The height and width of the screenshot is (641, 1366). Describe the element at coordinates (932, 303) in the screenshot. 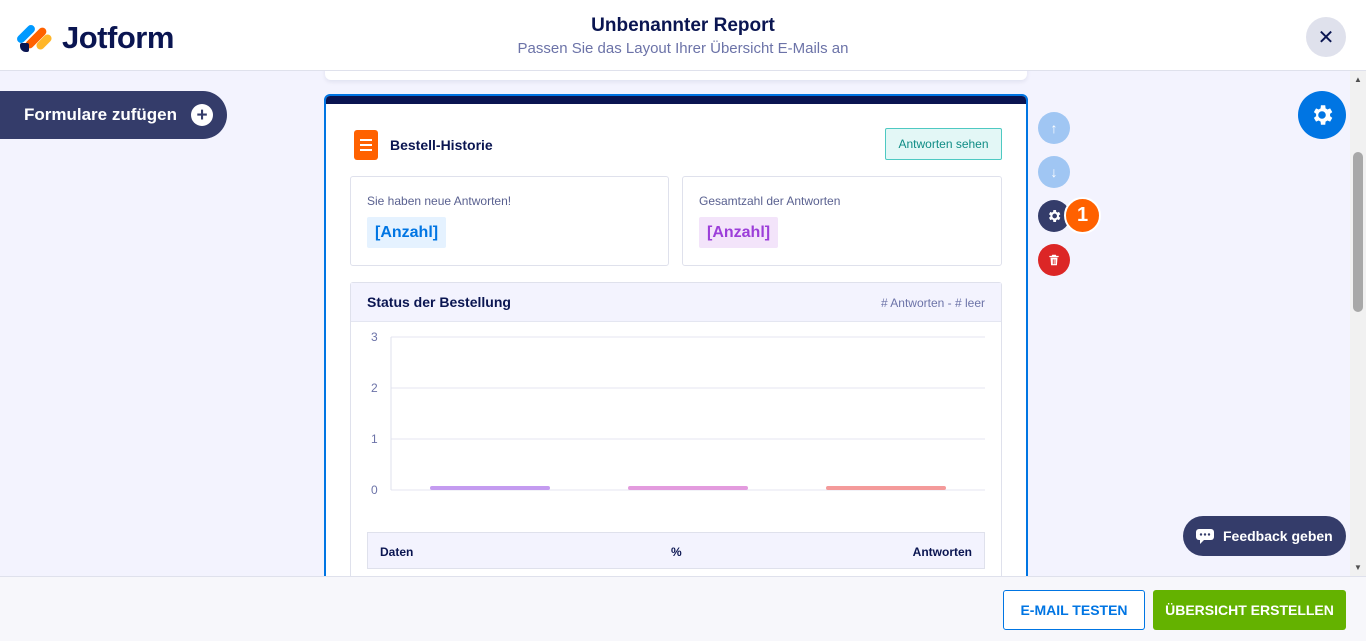

I see `chart-note: # Antworten - # leer` at that location.